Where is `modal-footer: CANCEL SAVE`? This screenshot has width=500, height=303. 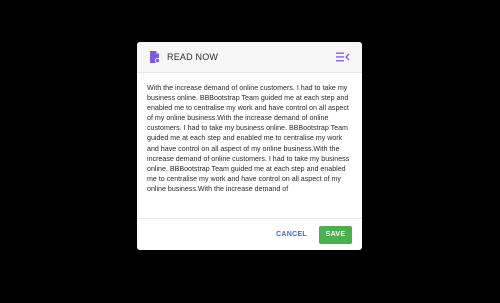 modal-footer: CANCEL SAVE is located at coordinates (249, 234).